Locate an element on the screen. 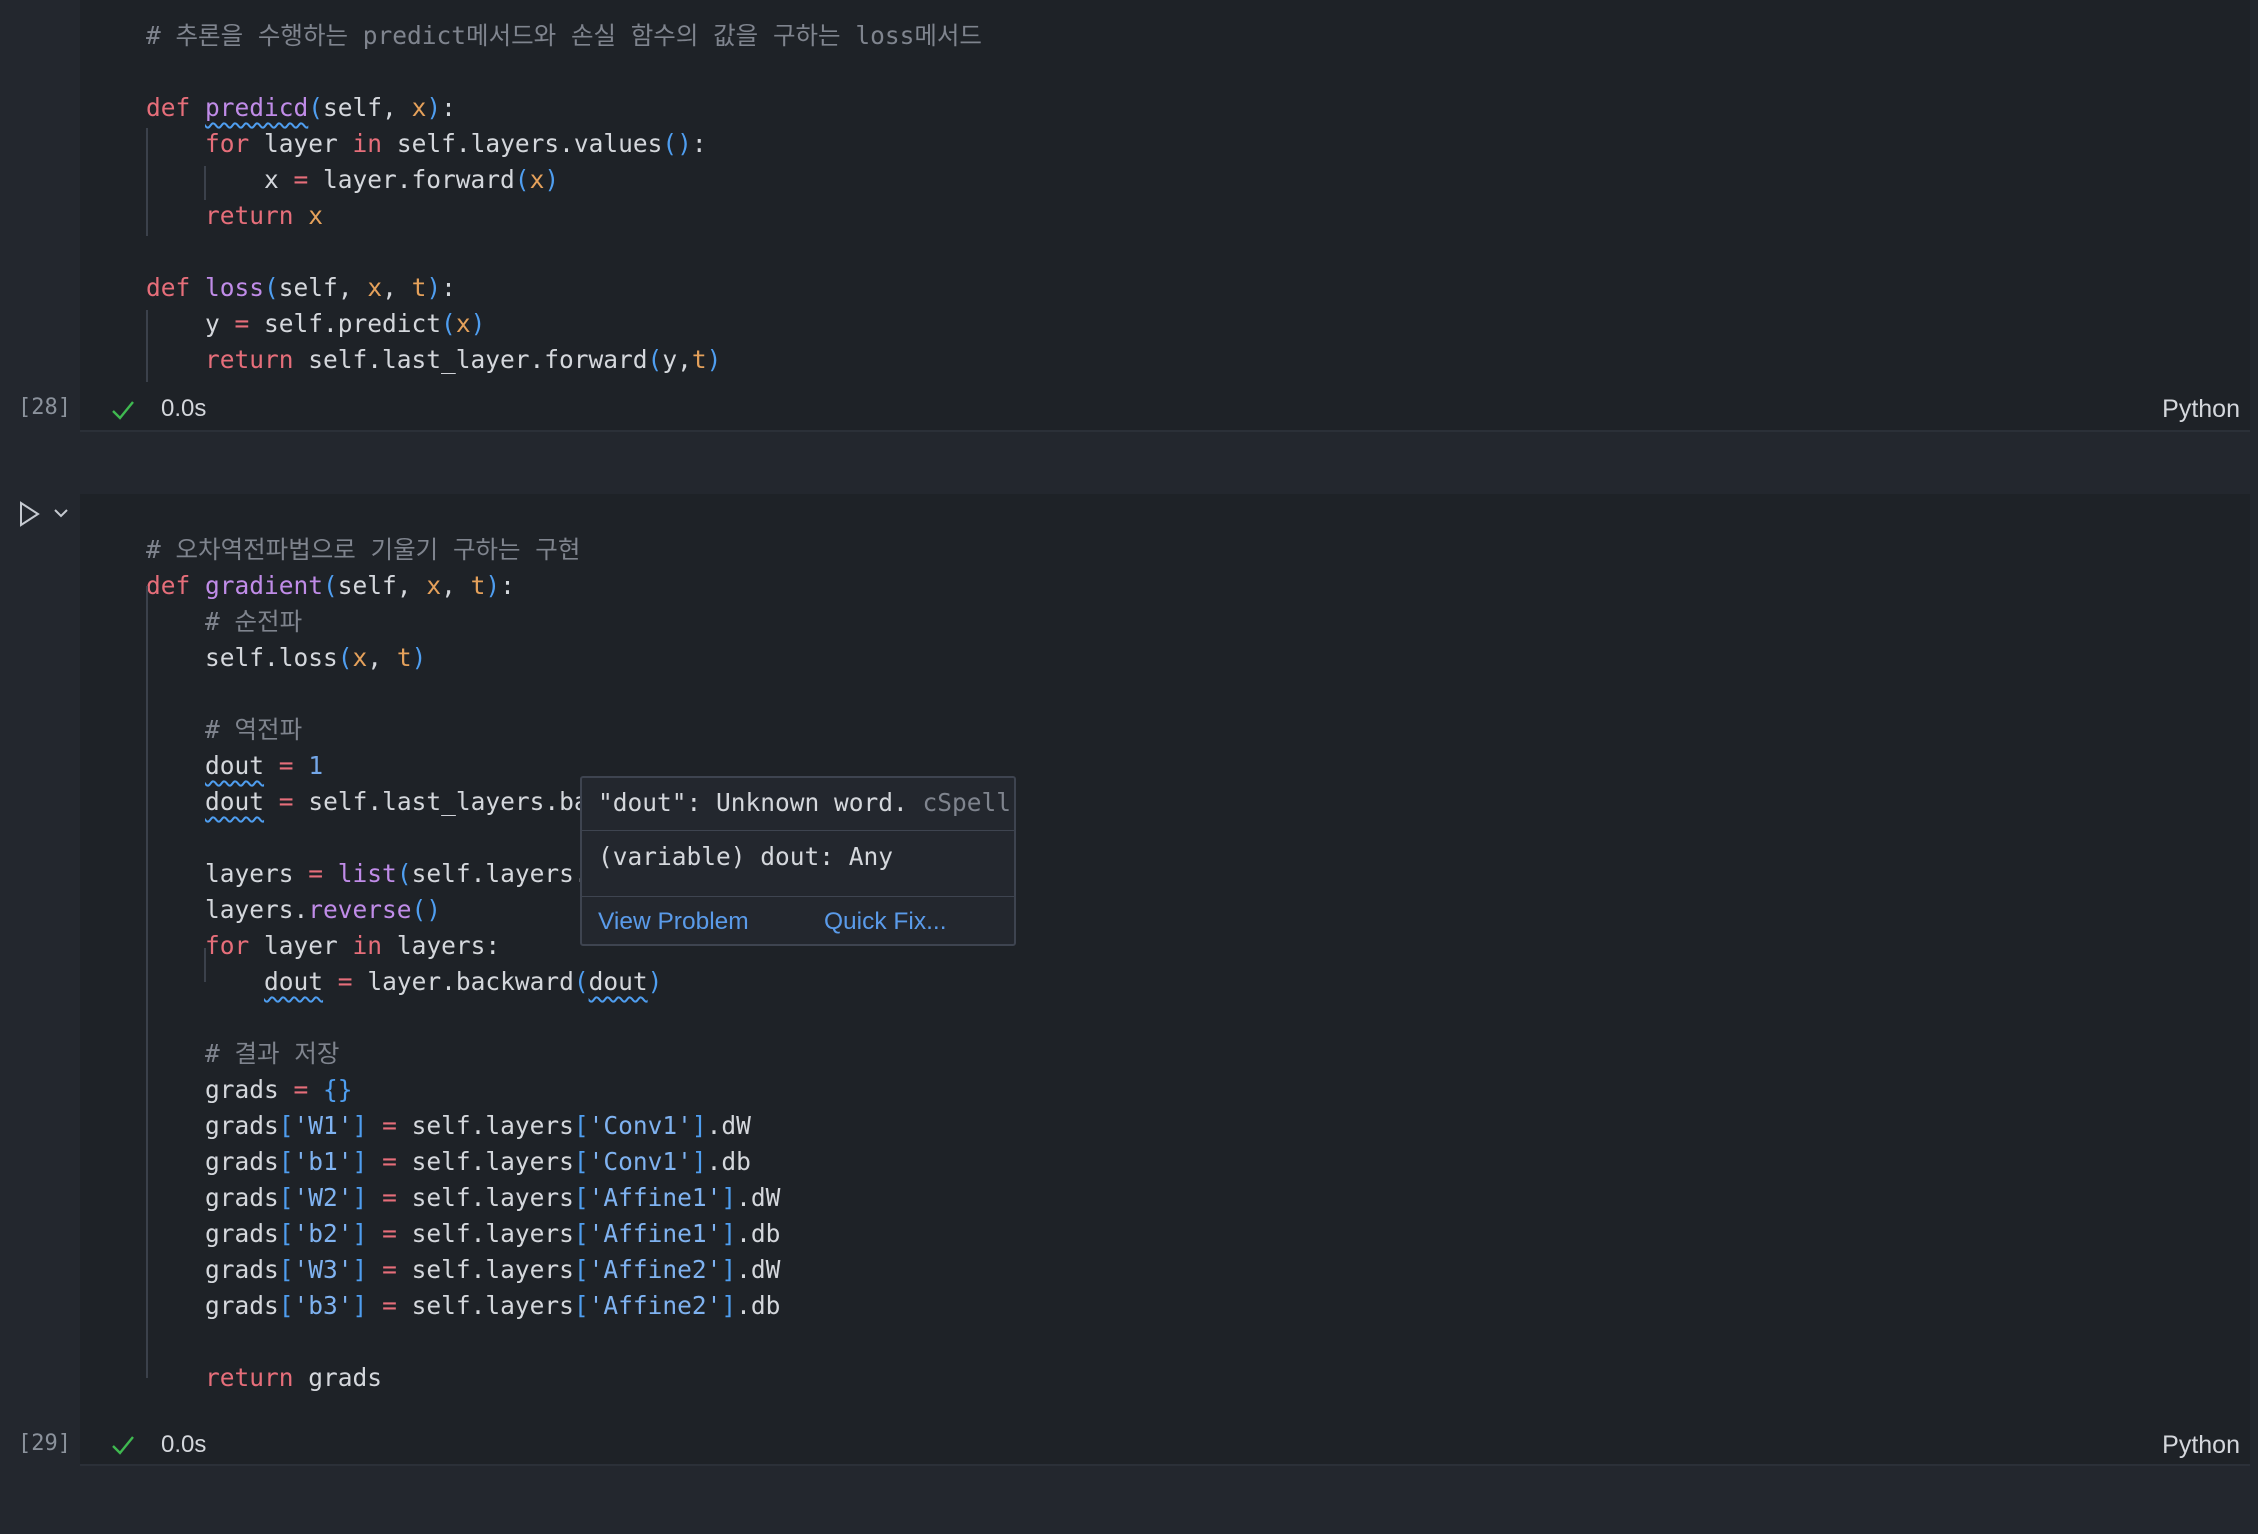 Image resolution: width=2258 pixels, height=1534 pixels. token: y is located at coordinates (190, 323).